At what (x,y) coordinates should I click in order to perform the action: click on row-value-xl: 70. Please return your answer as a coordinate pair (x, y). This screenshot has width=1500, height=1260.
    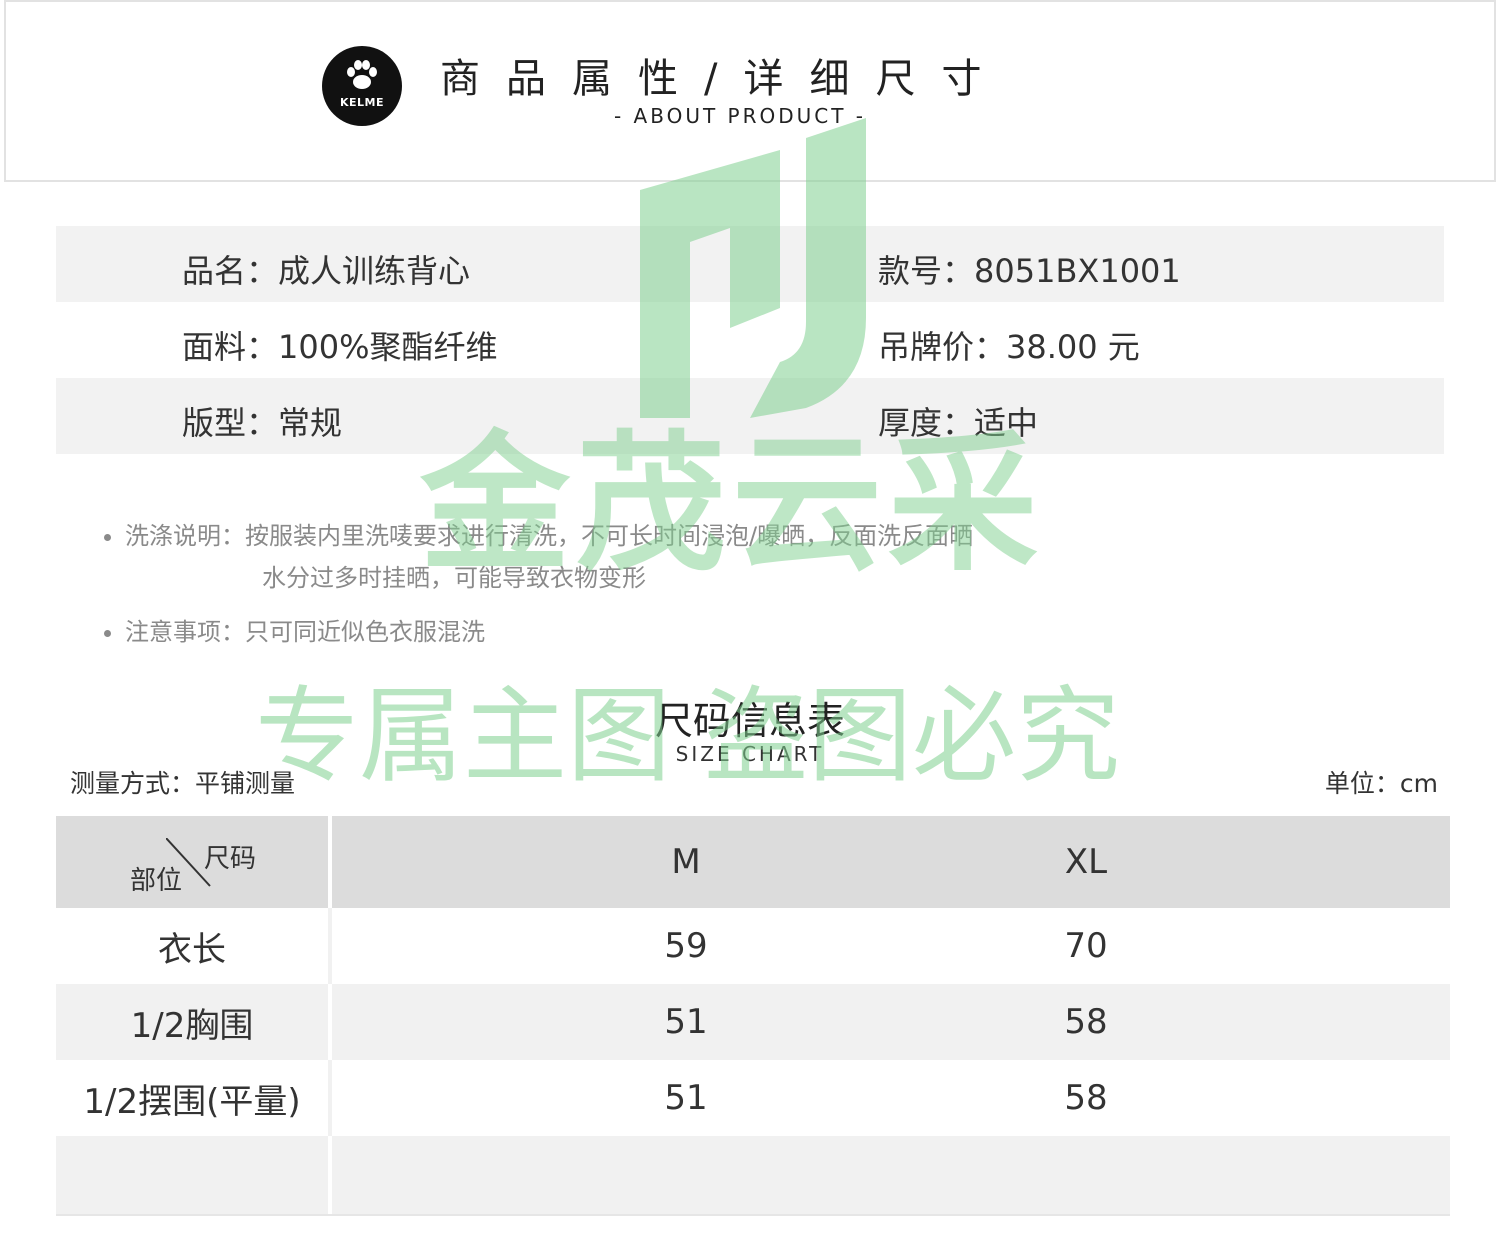
    Looking at the image, I should click on (1086, 946).